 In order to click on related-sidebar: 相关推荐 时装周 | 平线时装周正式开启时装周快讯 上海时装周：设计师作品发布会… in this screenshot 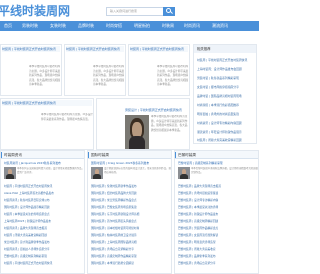, I will do `click(225, 94)`.